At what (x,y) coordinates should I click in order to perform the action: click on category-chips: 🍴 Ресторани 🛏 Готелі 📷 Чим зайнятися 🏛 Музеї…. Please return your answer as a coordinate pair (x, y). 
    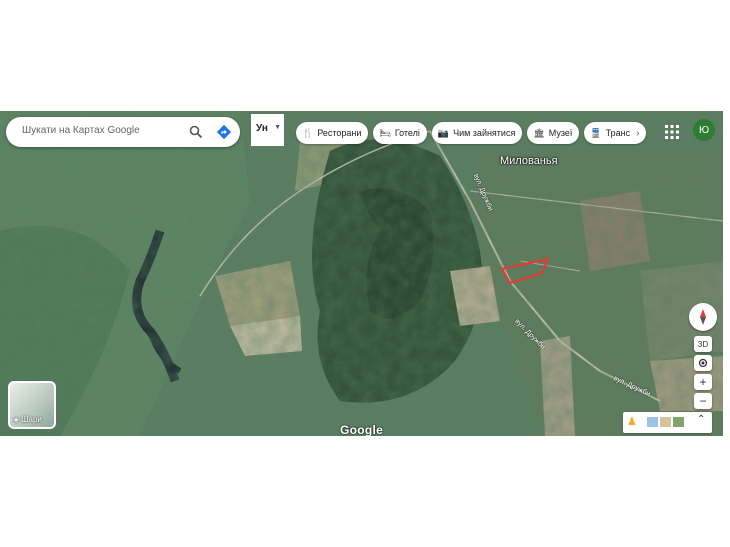
    Looking at the image, I should click on (471, 133).